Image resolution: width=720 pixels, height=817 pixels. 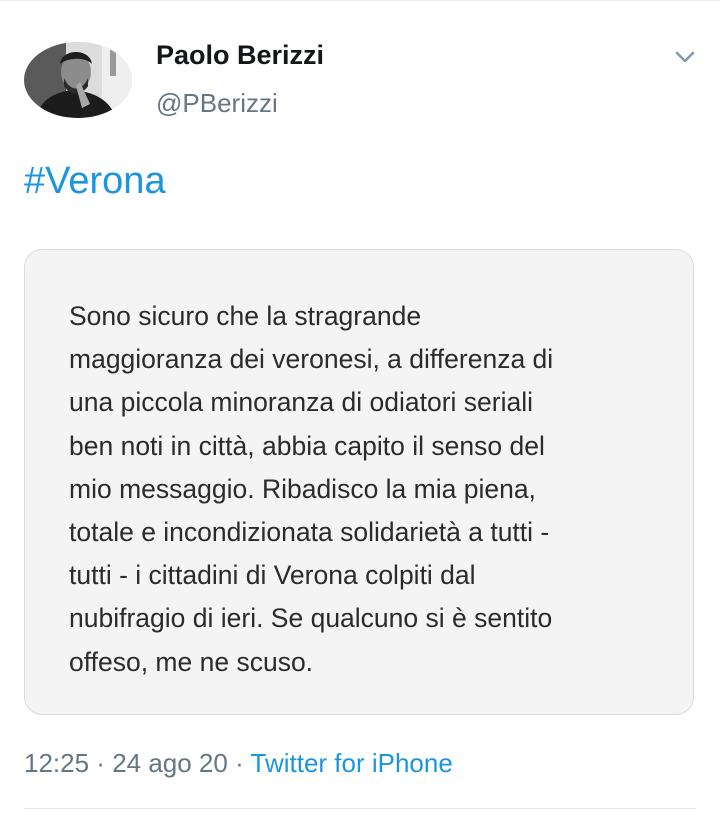 I want to click on author-name: Paolo Berizzi, so click(x=240, y=55).